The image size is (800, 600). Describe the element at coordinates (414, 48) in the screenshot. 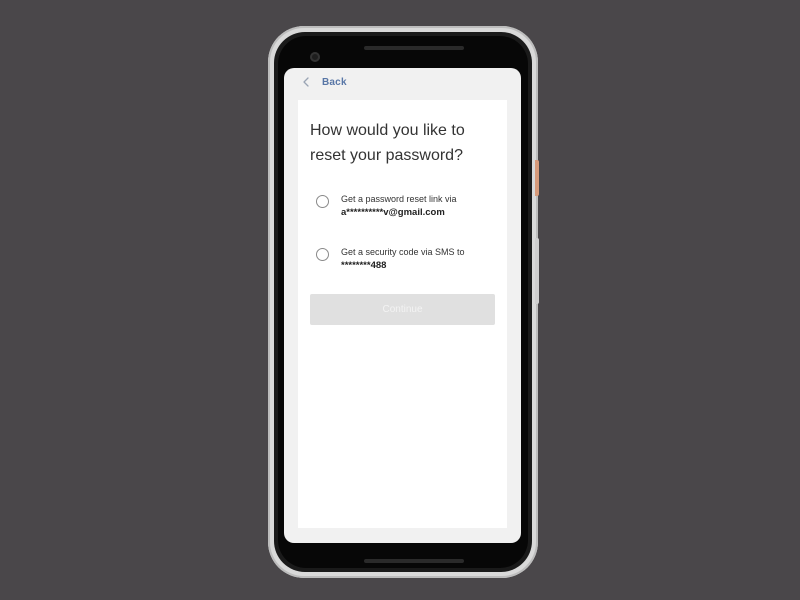

I see `top-speaker` at that location.